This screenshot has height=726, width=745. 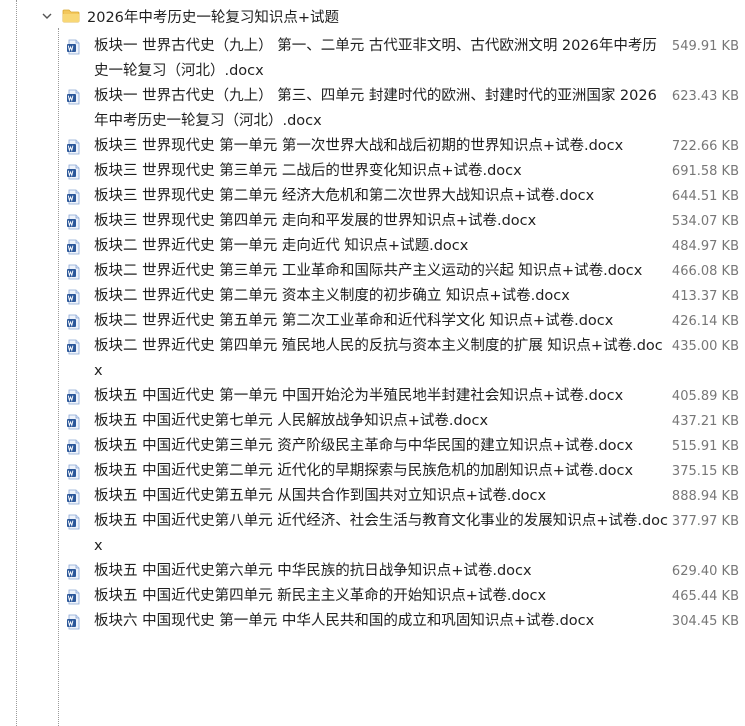 What do you see at coordinates (281, 246) in the screenshot?
I see `file-name: 板块二 世界近代史 第一单元 走向近代 知识点+试题.docx` at bounding box center [281, 246].